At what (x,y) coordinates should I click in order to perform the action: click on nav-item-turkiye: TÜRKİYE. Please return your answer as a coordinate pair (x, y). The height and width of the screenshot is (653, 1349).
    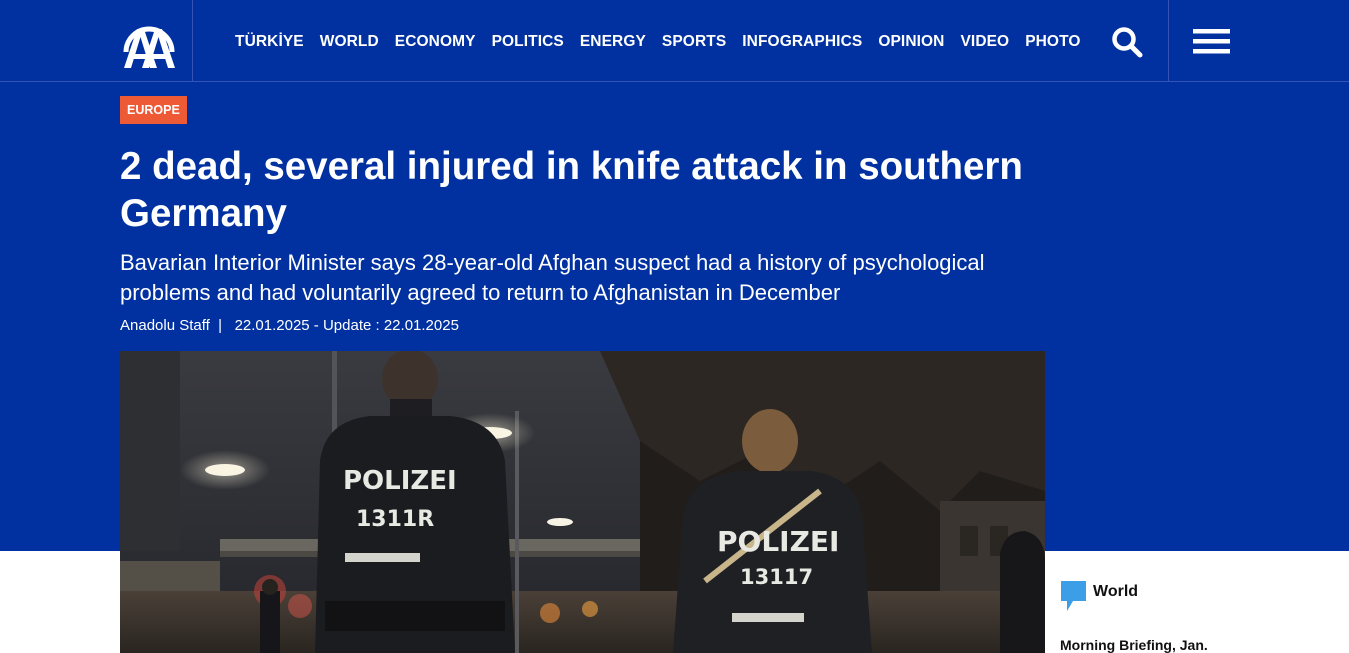
    Looking at the image, I should click on (269, 42).